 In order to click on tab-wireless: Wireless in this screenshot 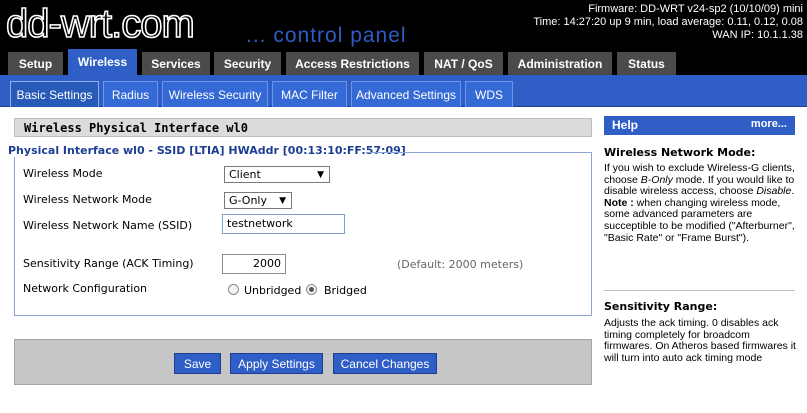, I will do `click(102, 62)`.